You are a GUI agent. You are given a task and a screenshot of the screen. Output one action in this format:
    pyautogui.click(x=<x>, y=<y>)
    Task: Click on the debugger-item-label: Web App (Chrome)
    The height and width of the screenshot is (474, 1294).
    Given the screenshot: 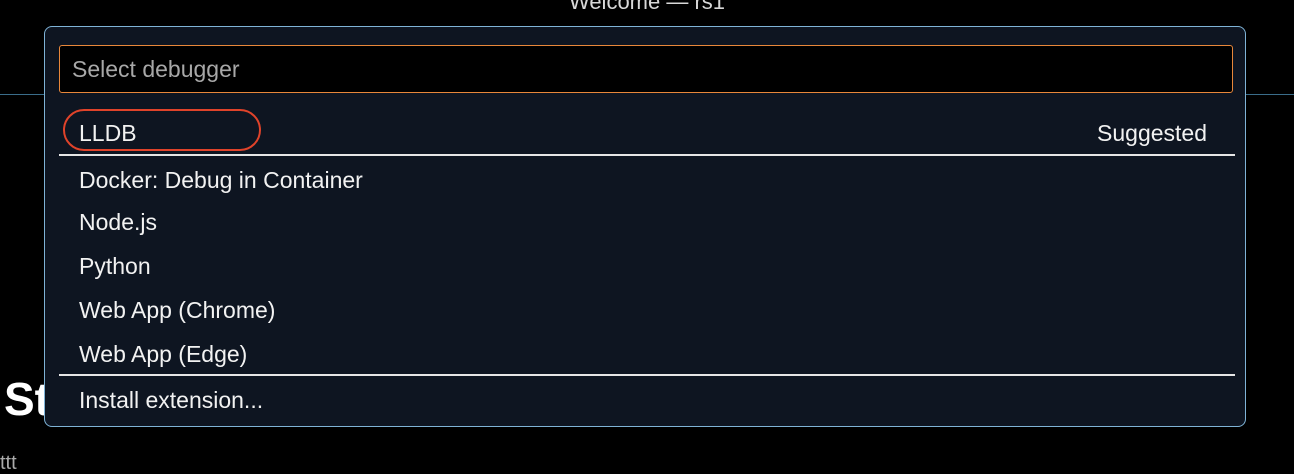 What is the action you would take?
    pyautogui.click(x=177, y=310)
    